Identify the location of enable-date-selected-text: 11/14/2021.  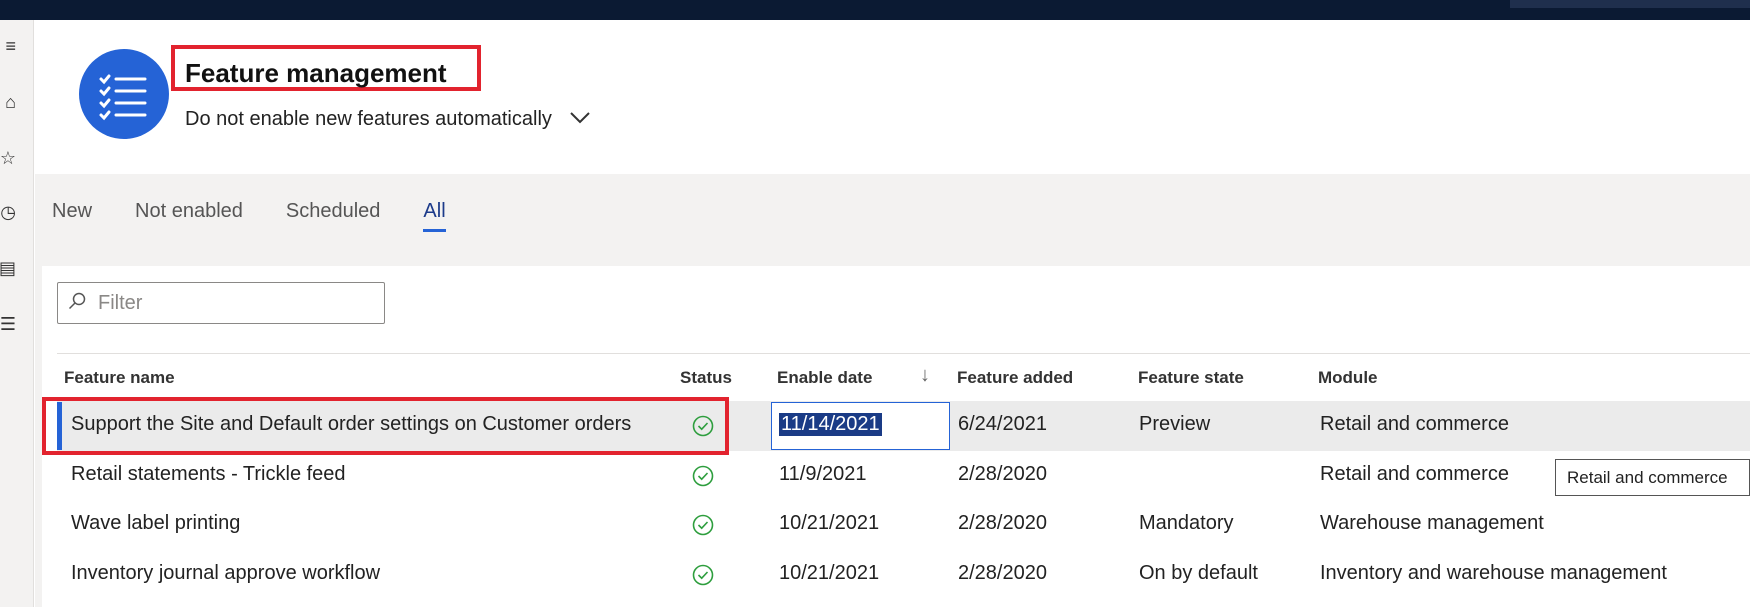
(830, 424).